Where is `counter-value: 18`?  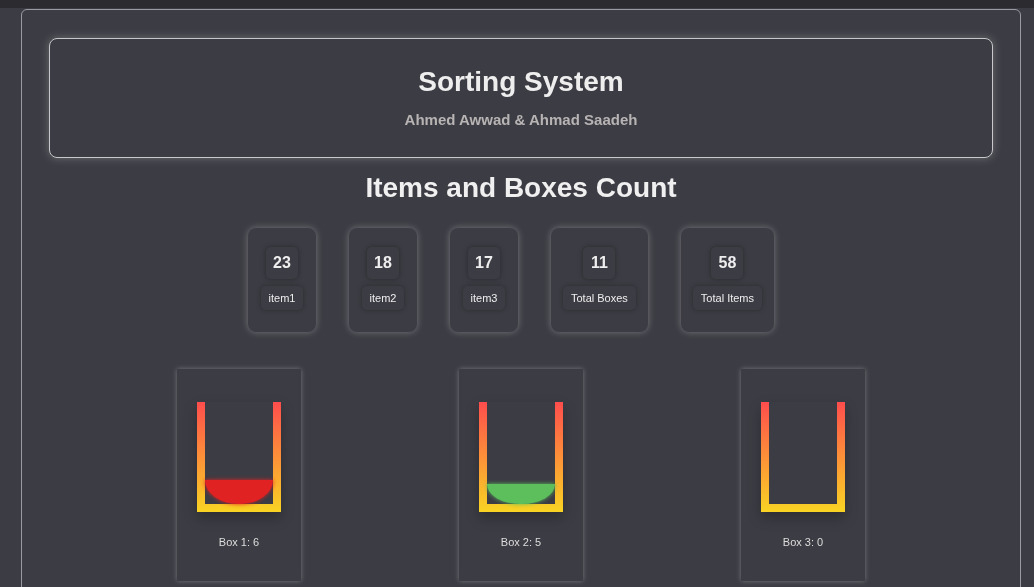 counter-value: 18 is located at coordinates (382, 263).